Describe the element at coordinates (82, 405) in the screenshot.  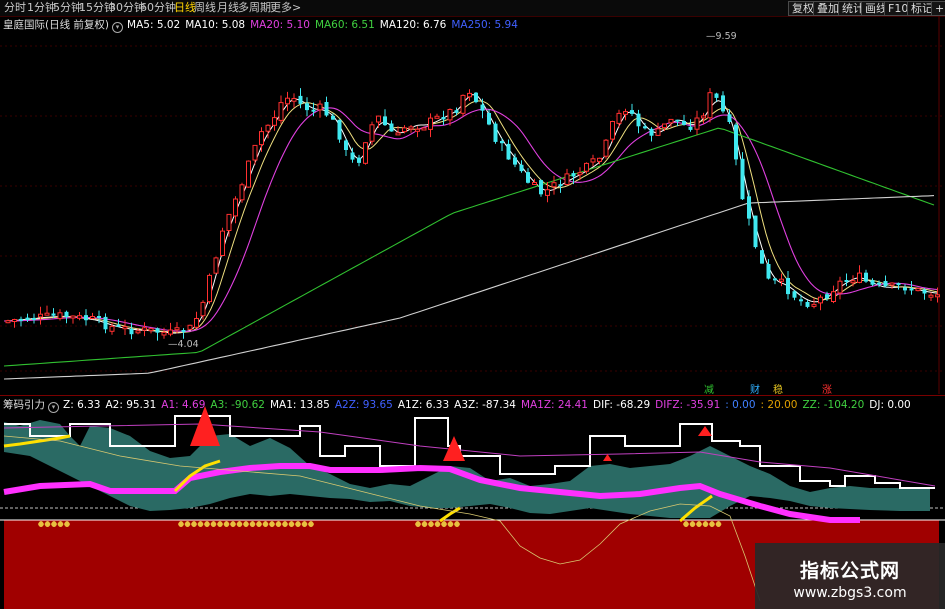
I see `indicator-legend-item: Z: 6.33` at that location.